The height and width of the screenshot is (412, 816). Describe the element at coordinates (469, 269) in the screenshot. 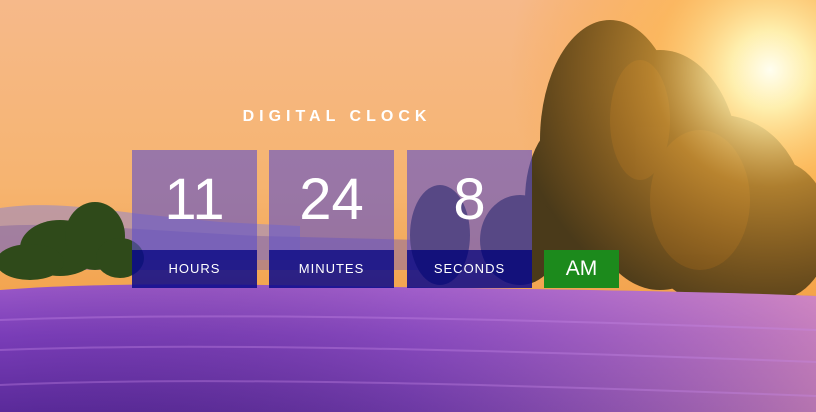

I see `seconds-label: SECONDS` at that location.